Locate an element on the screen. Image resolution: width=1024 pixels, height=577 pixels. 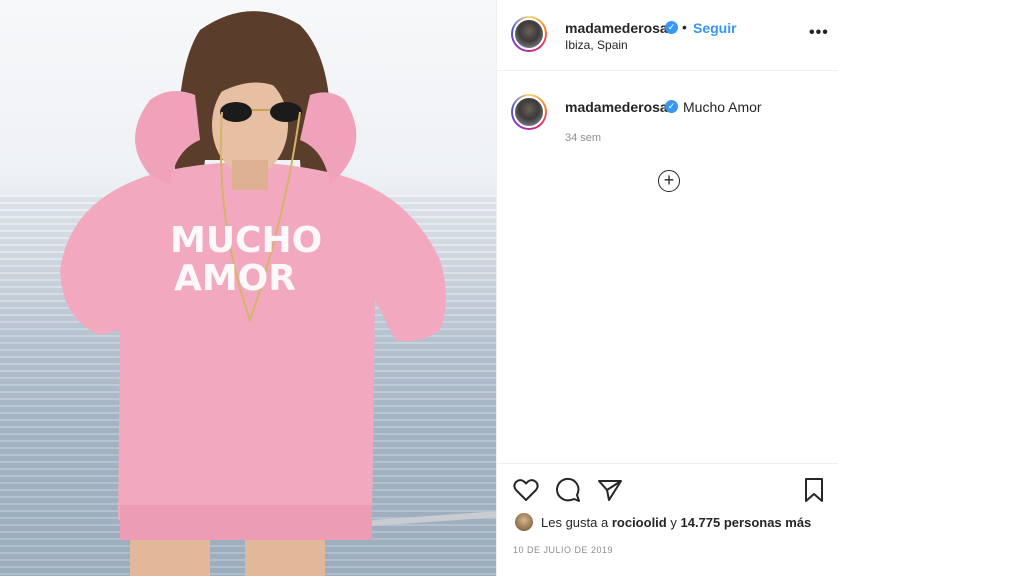
caption-time: 34 sem is located at coordinates (583, 138).